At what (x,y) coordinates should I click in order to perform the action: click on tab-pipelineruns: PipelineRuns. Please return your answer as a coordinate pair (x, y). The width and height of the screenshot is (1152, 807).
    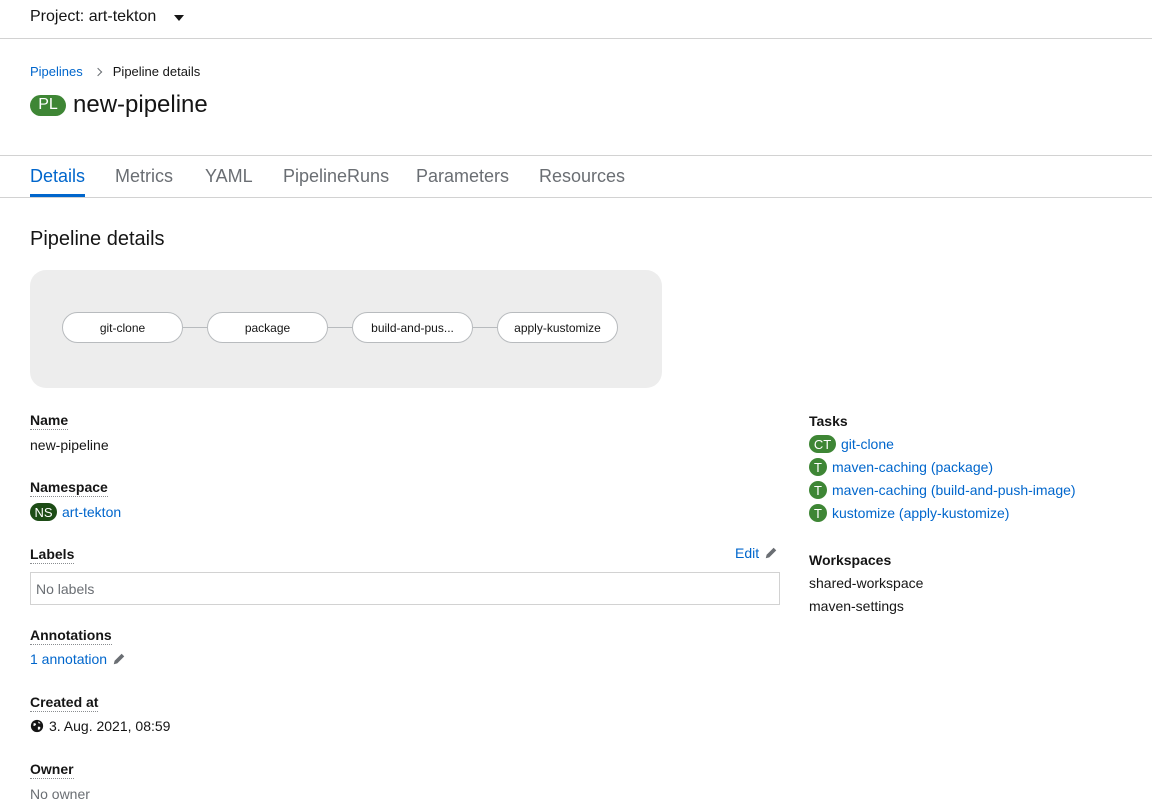
    Looking at the image, I should click on (336, 176).